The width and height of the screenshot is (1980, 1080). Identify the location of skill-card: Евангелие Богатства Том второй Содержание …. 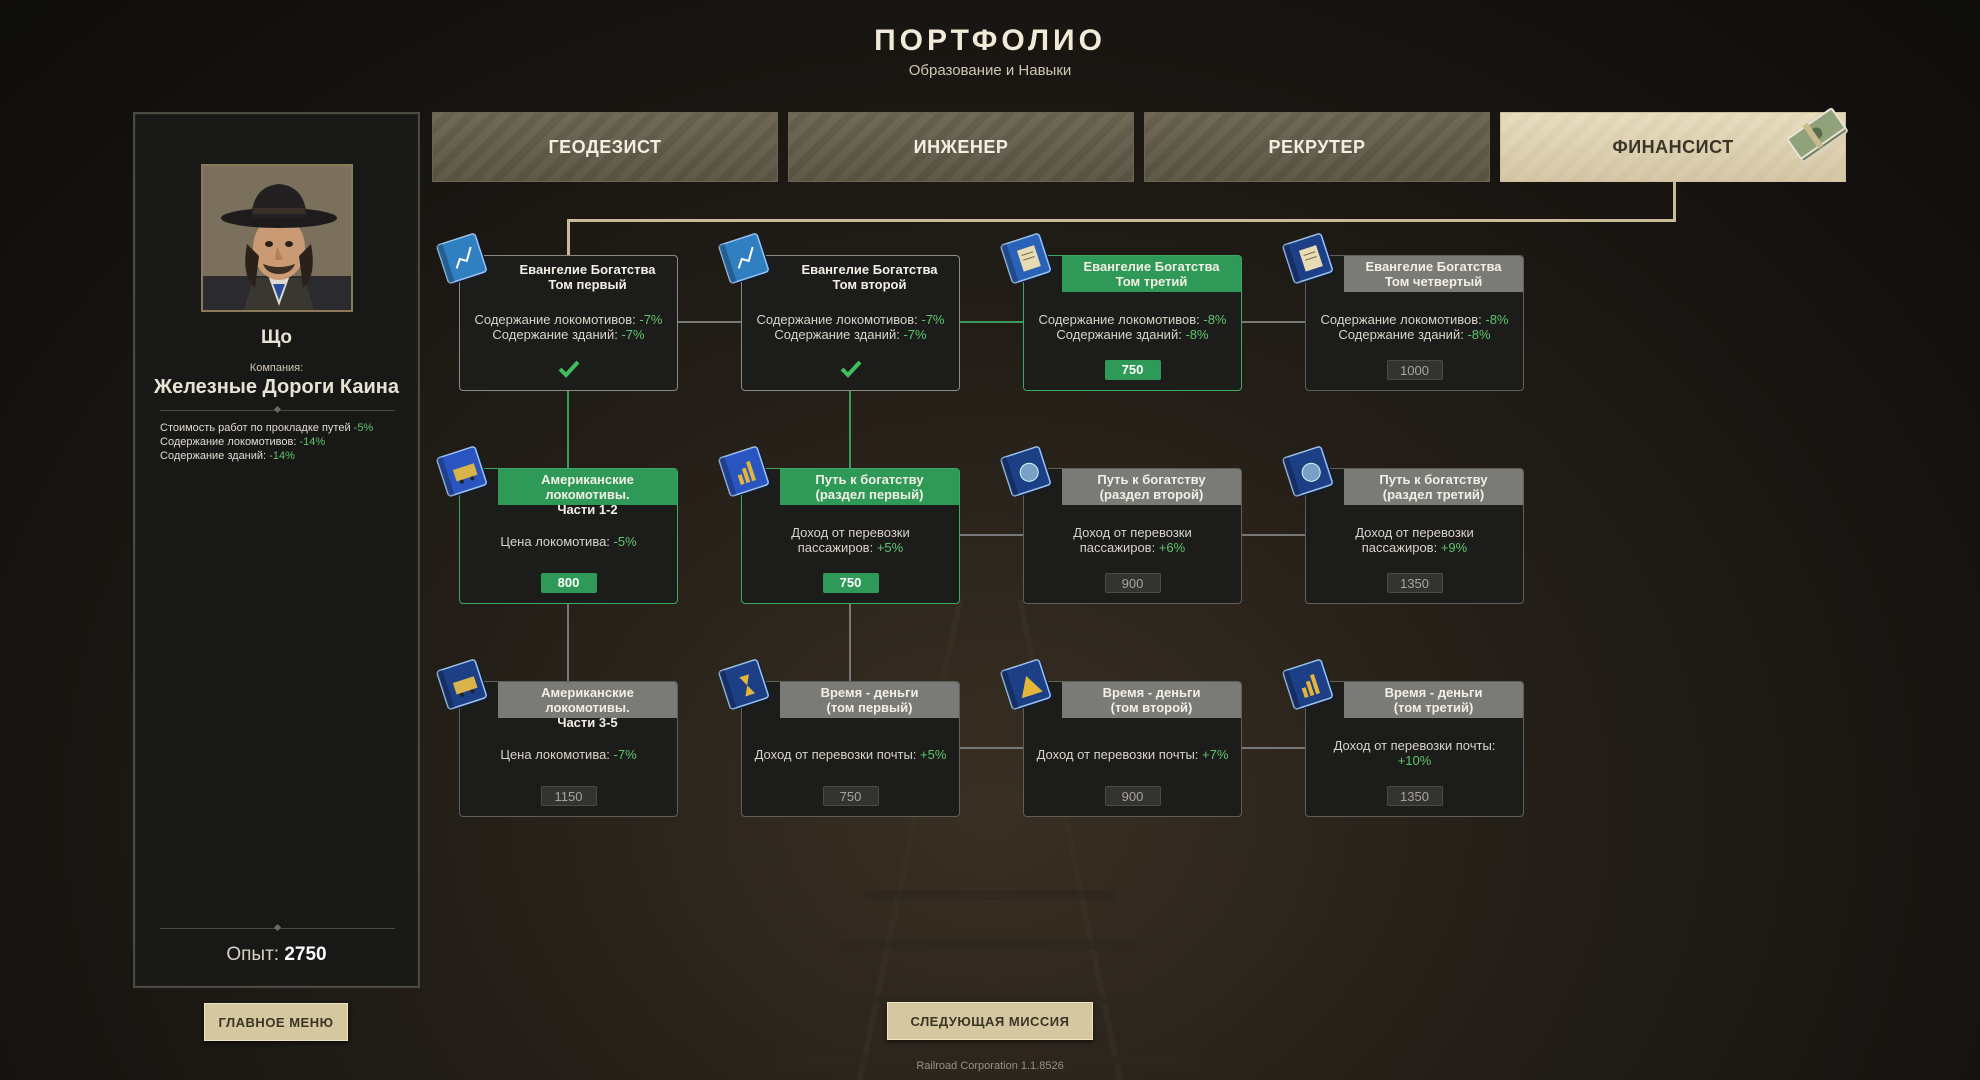
(839, 312).